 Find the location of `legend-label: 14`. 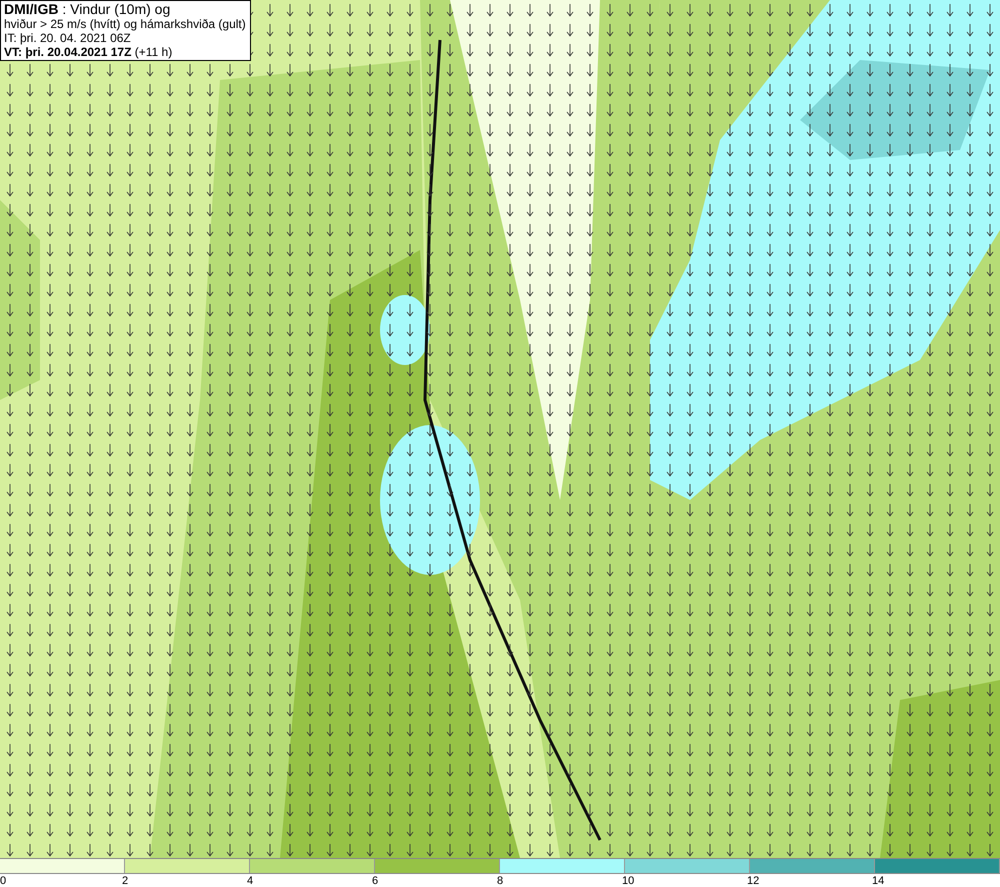

legend-label: 14 is located at coordinates (878, 880).